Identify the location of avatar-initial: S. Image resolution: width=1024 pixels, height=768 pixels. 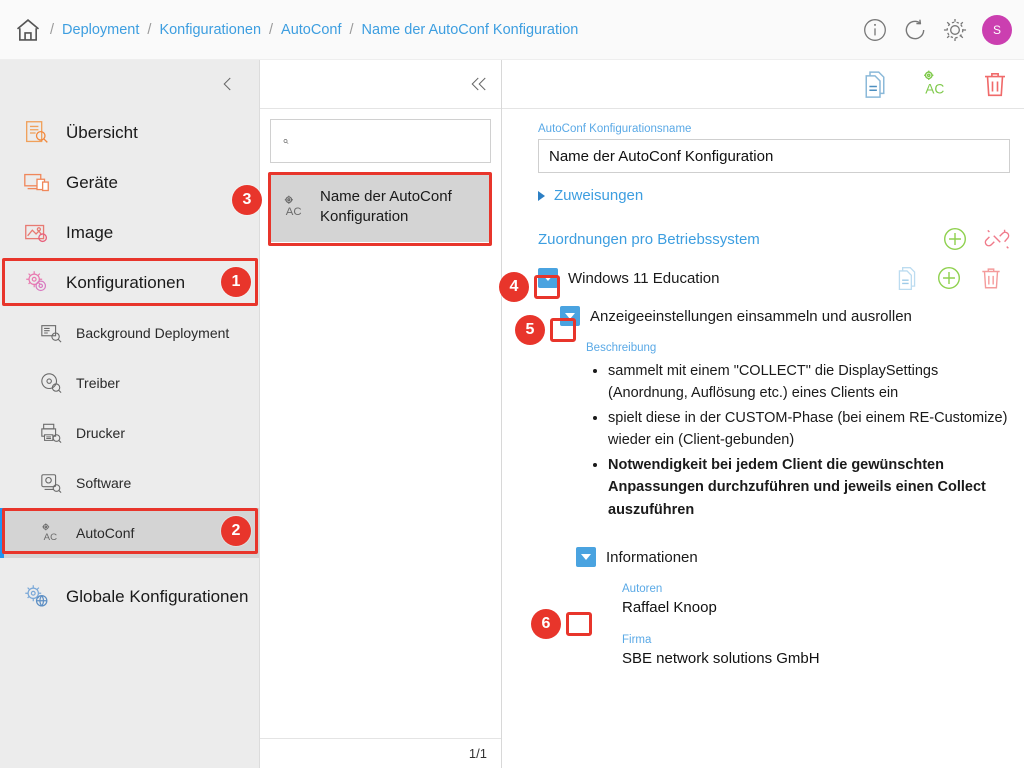
(996, 30).